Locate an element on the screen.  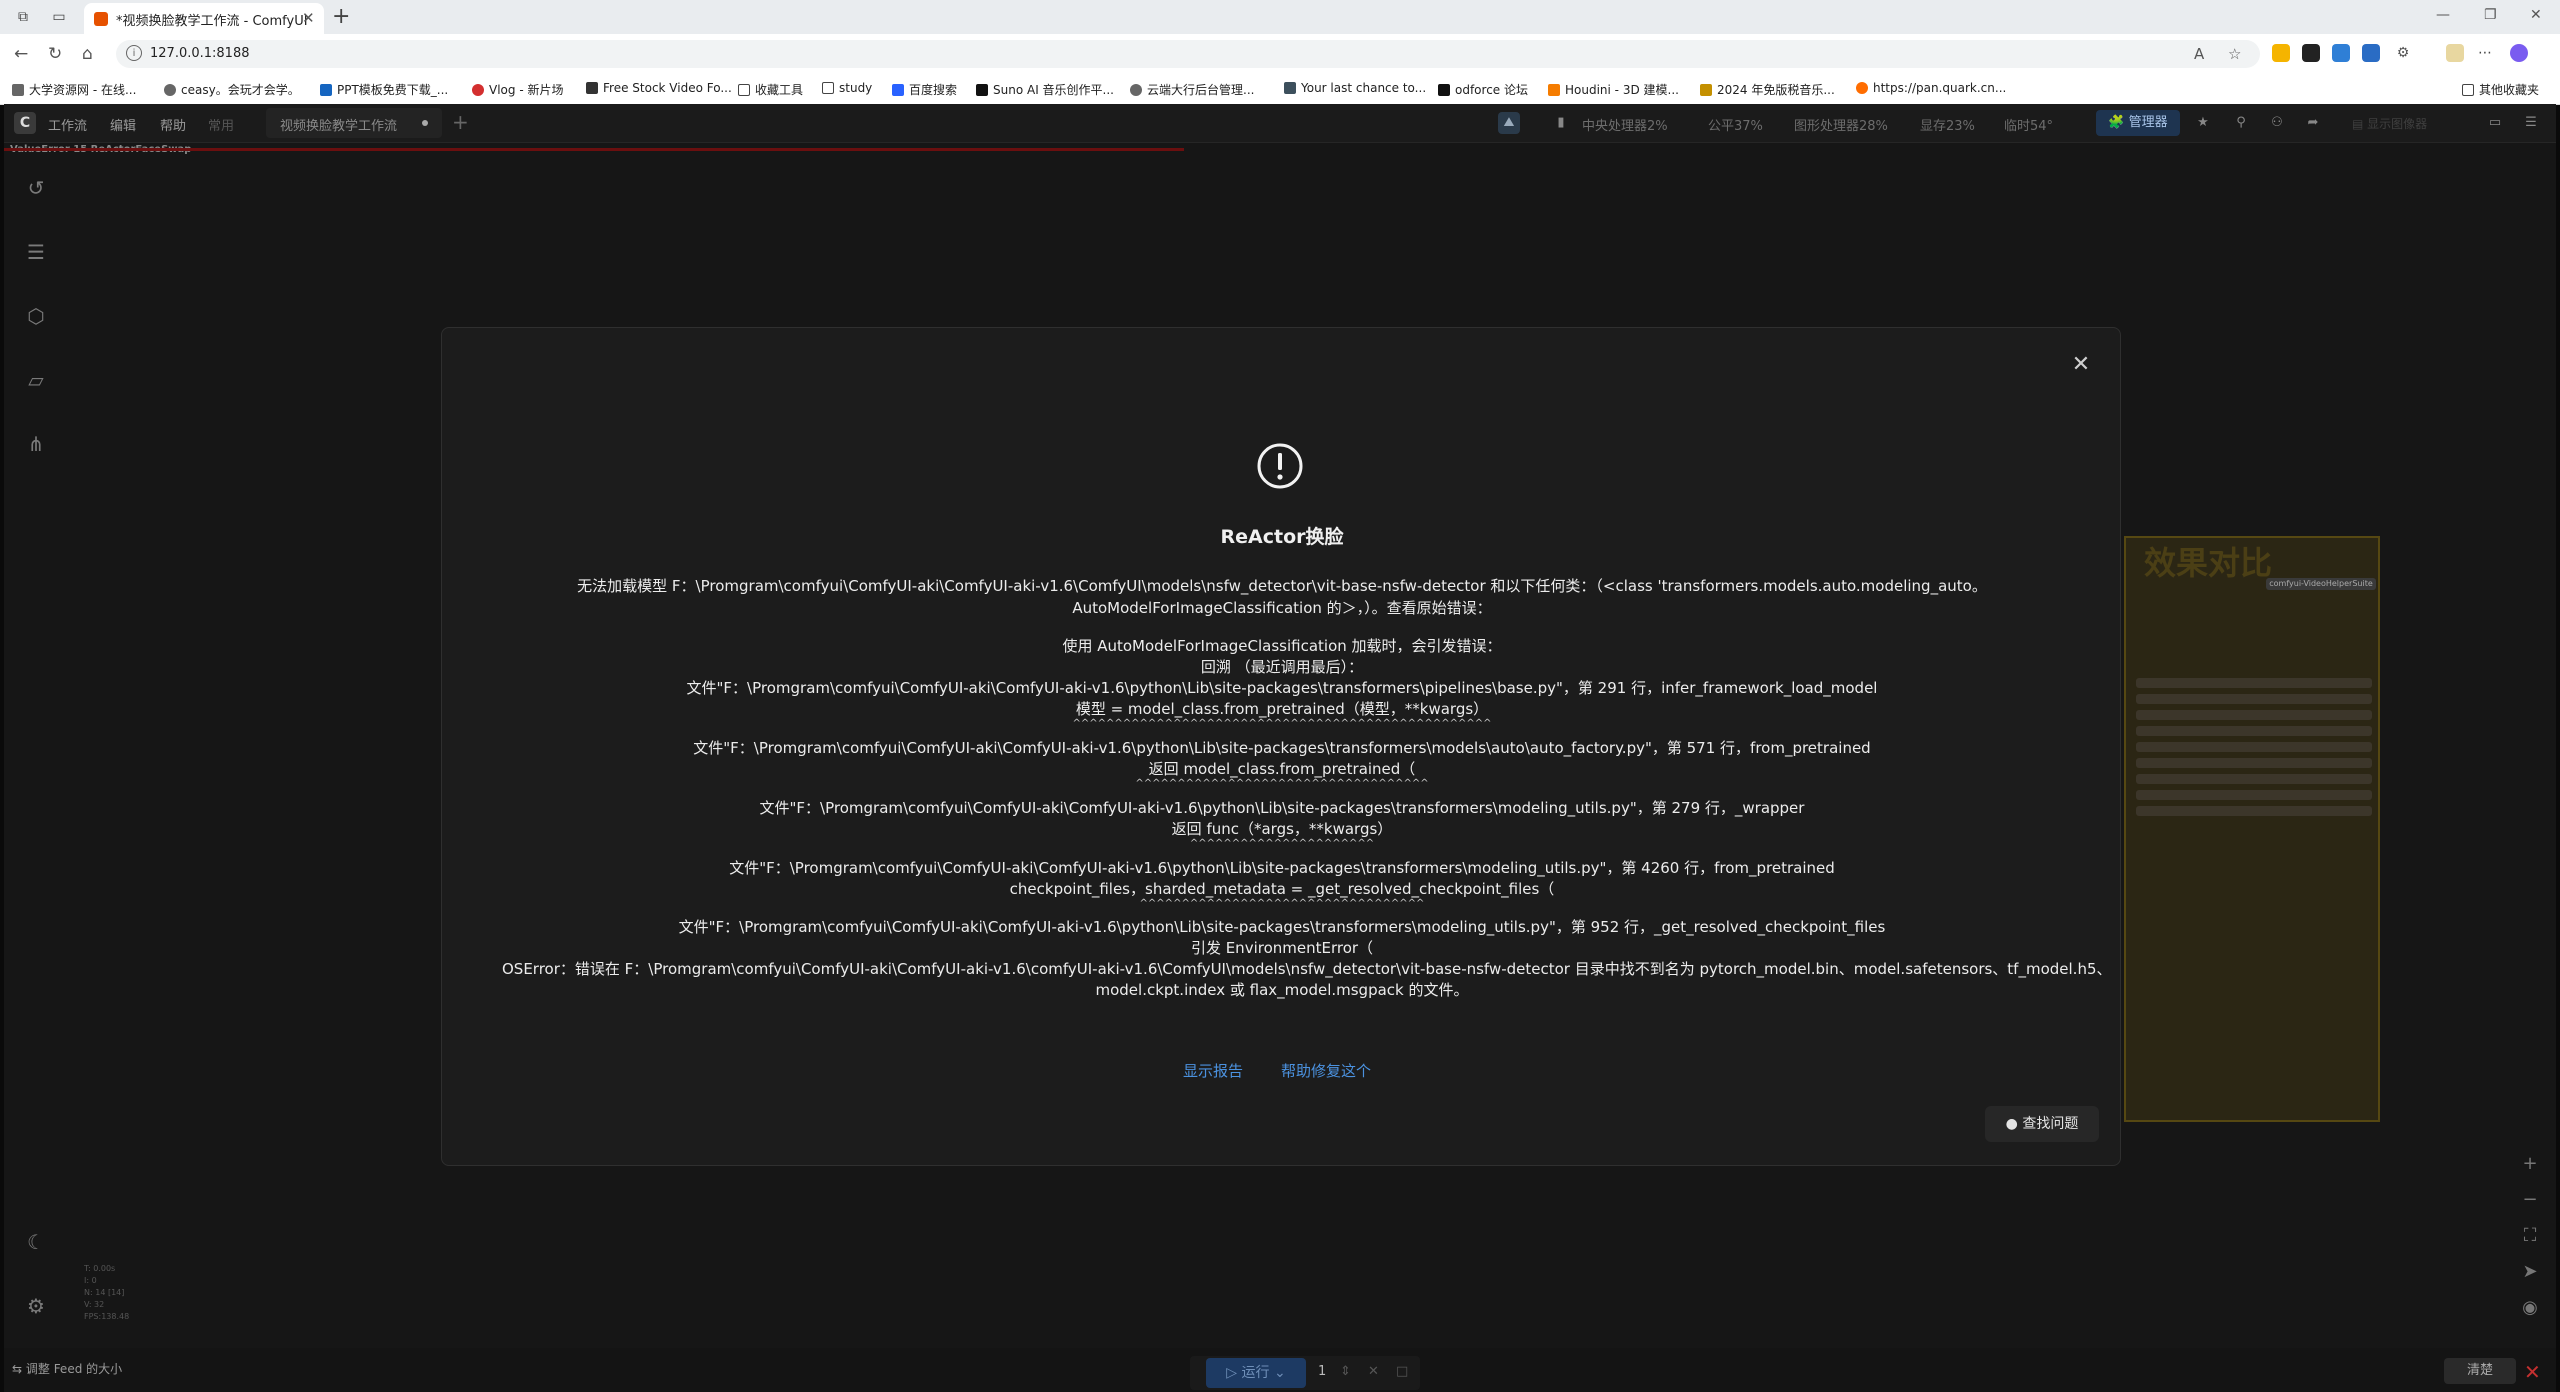
resize-feed-button: ⇆ 调整 Feed 的大小 is located at coordinates (67, 1368).